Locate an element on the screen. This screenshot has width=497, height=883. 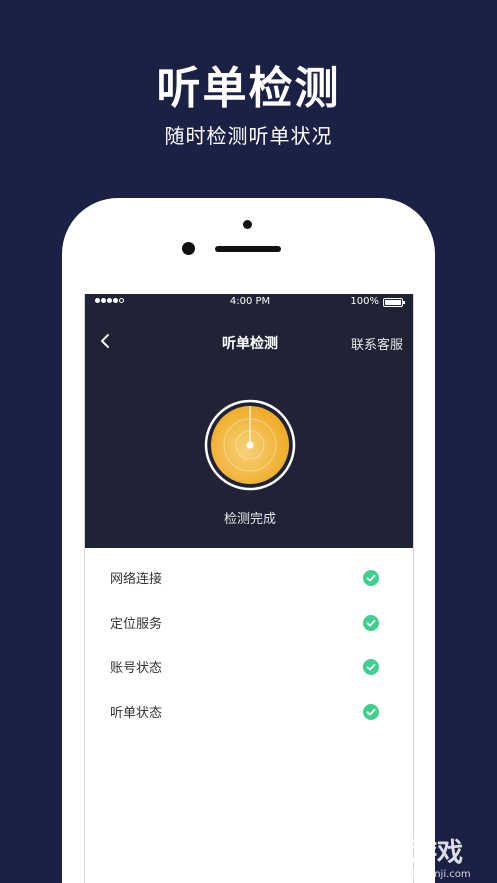
watermark-logo-text: 游戏 is located at coordinates (437, 853).